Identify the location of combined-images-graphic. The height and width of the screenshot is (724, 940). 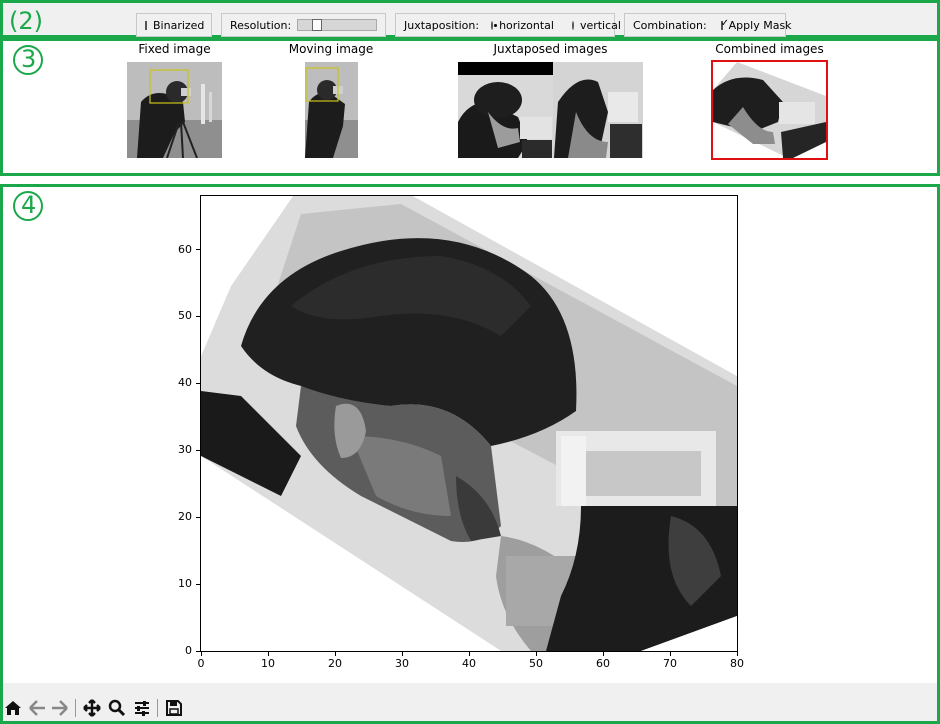
(769, 110).